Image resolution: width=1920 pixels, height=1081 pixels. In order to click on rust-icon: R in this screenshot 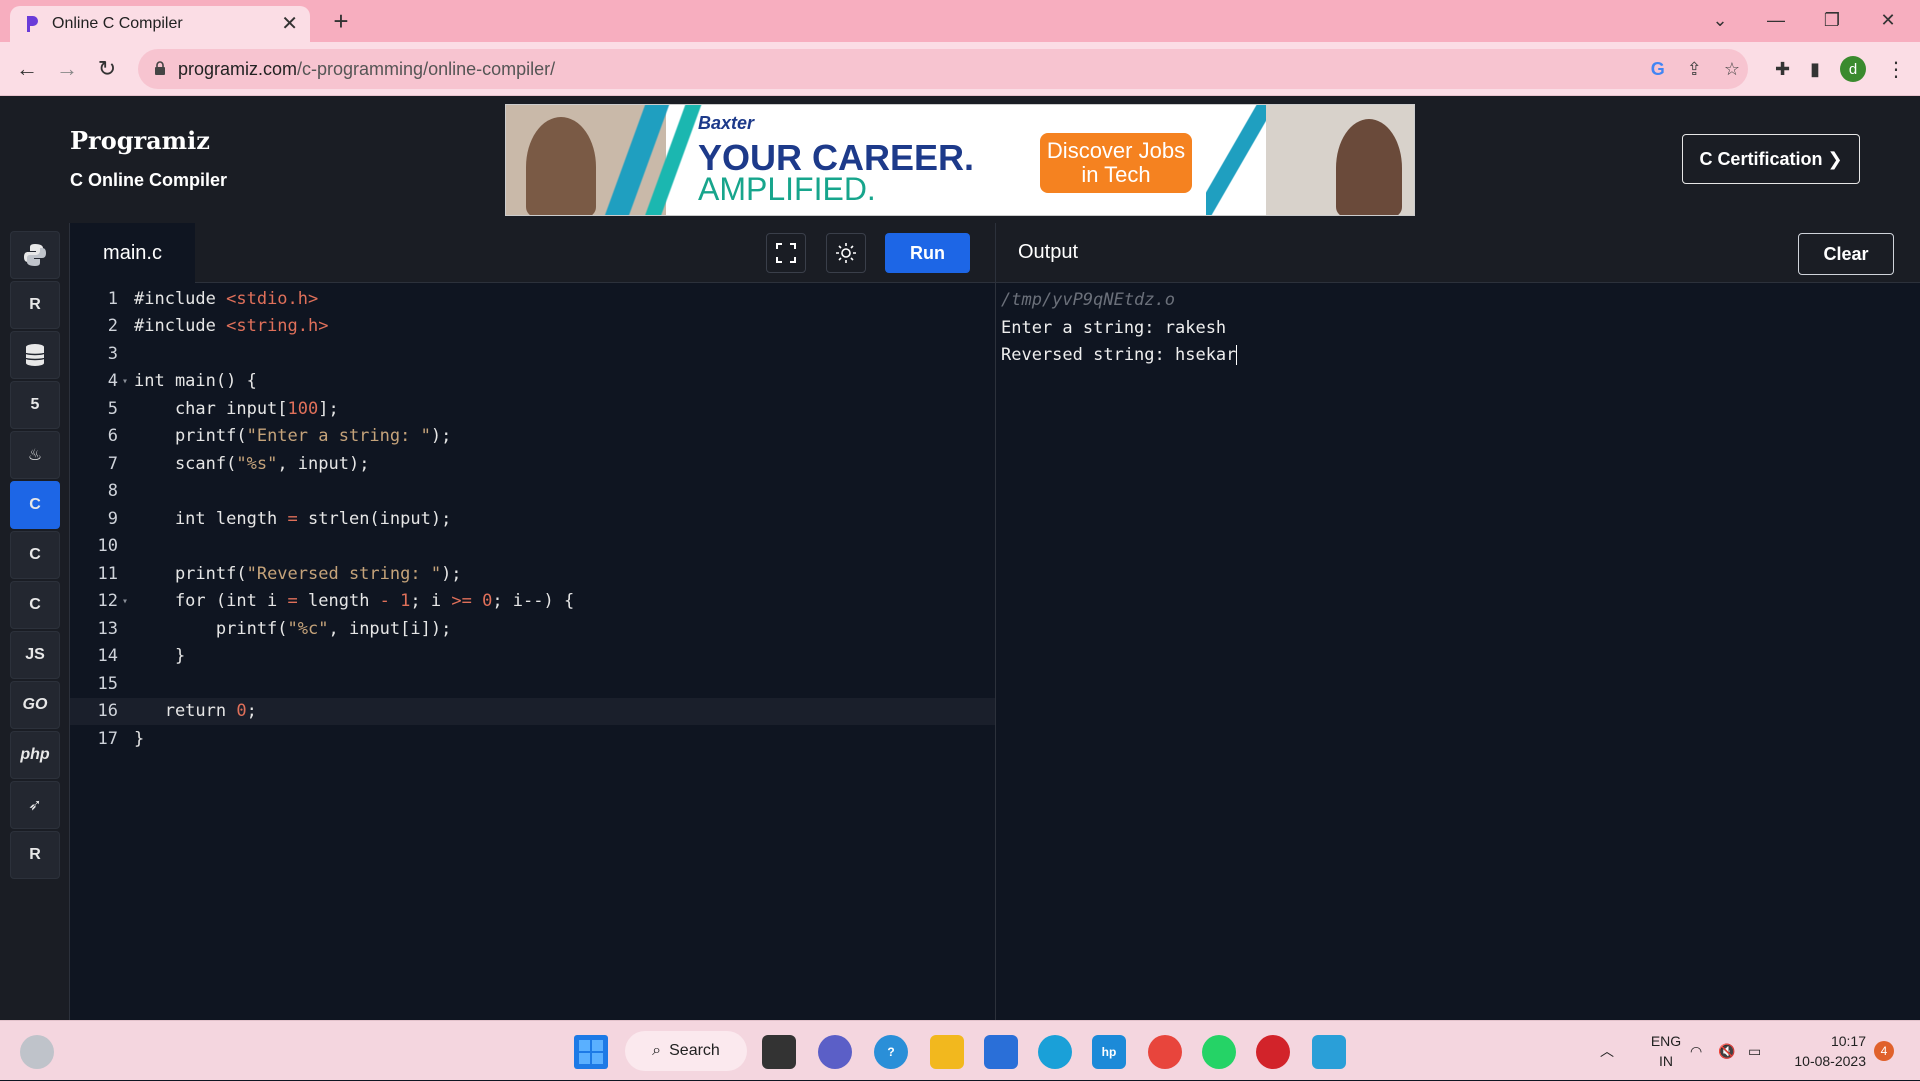, I will do `click(35, 855)`.